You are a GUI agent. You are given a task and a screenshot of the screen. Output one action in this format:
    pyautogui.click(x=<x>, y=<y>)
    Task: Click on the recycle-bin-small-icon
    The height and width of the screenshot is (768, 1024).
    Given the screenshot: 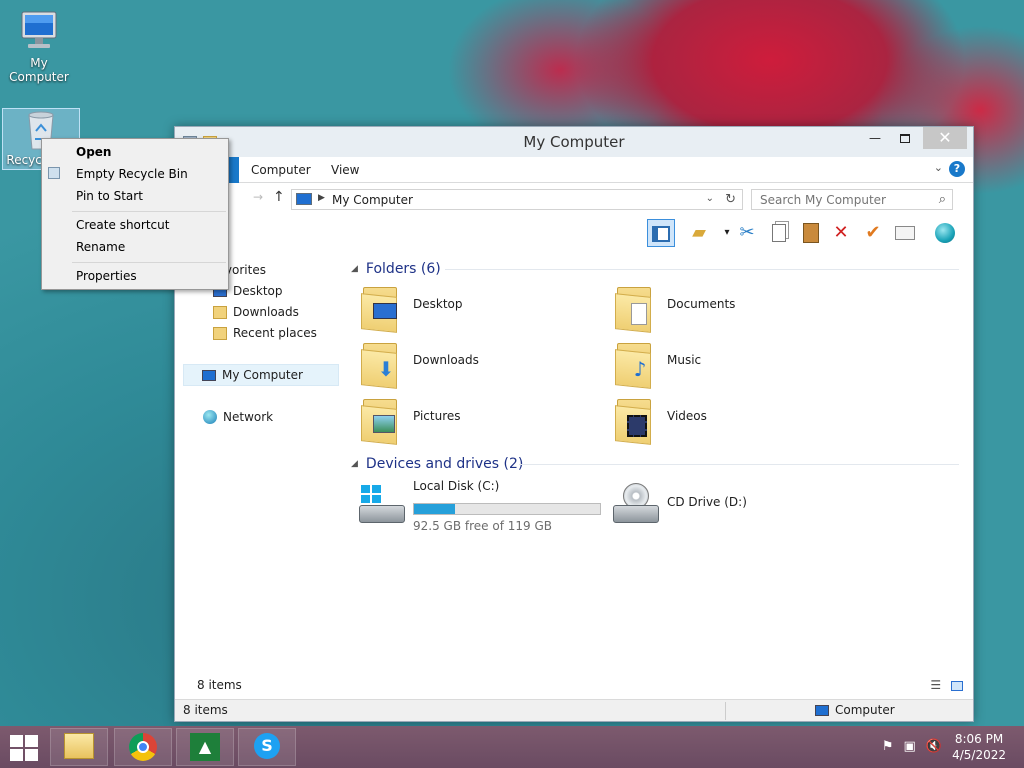 What is the action you would take?
    pyautogui.click(x=54, y=173)
    